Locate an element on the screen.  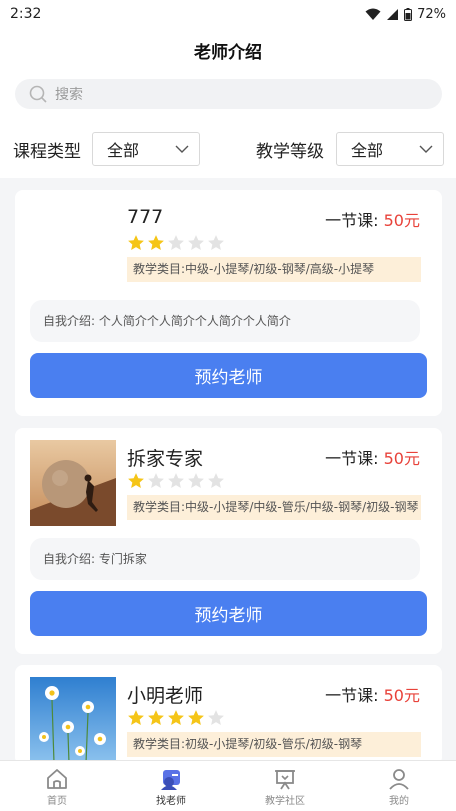
boulder-image is located at coordinates (73, 483).